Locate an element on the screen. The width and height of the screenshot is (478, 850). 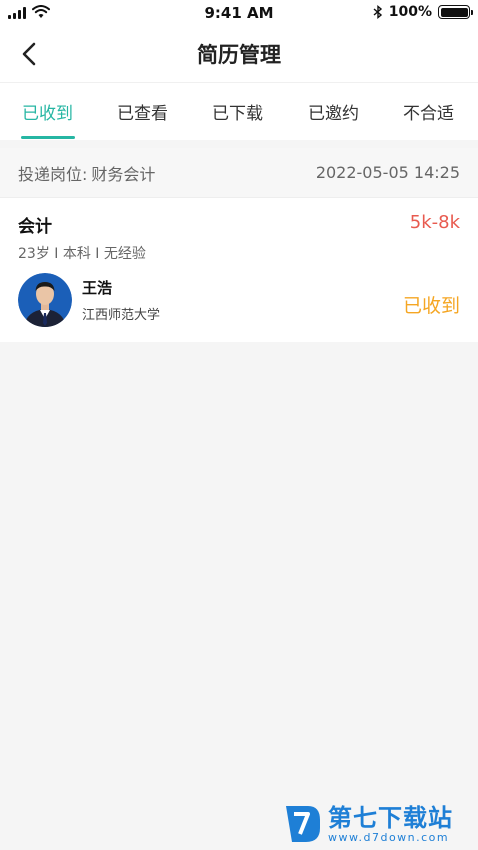
candidate-meta: 23岁 I 本科 I 无经验 is located at coordinates (82, 254).